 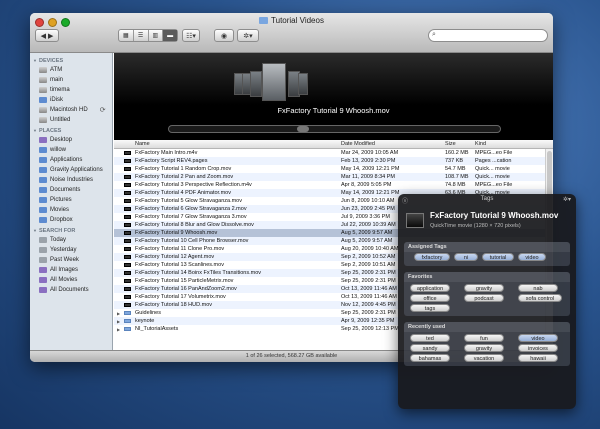 I want to click on sidebar-item-place: Pictures, so click(x=71, y=200).